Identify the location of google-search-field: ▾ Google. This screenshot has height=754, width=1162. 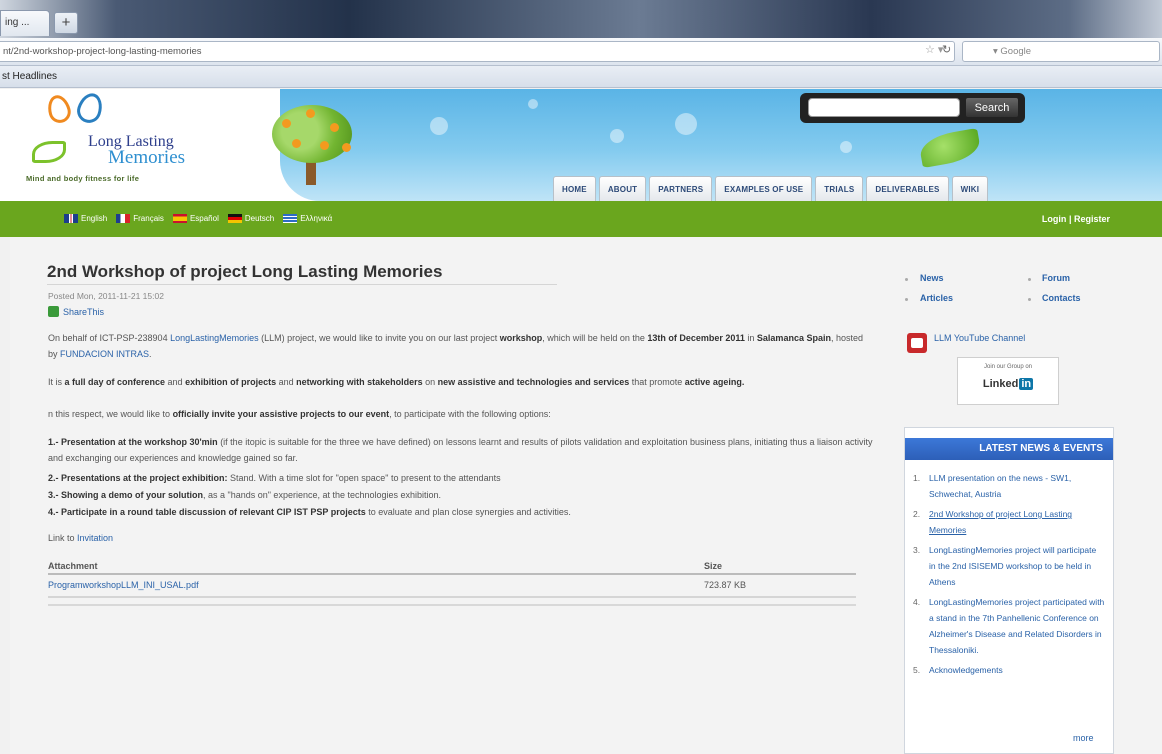
(1061, 51).